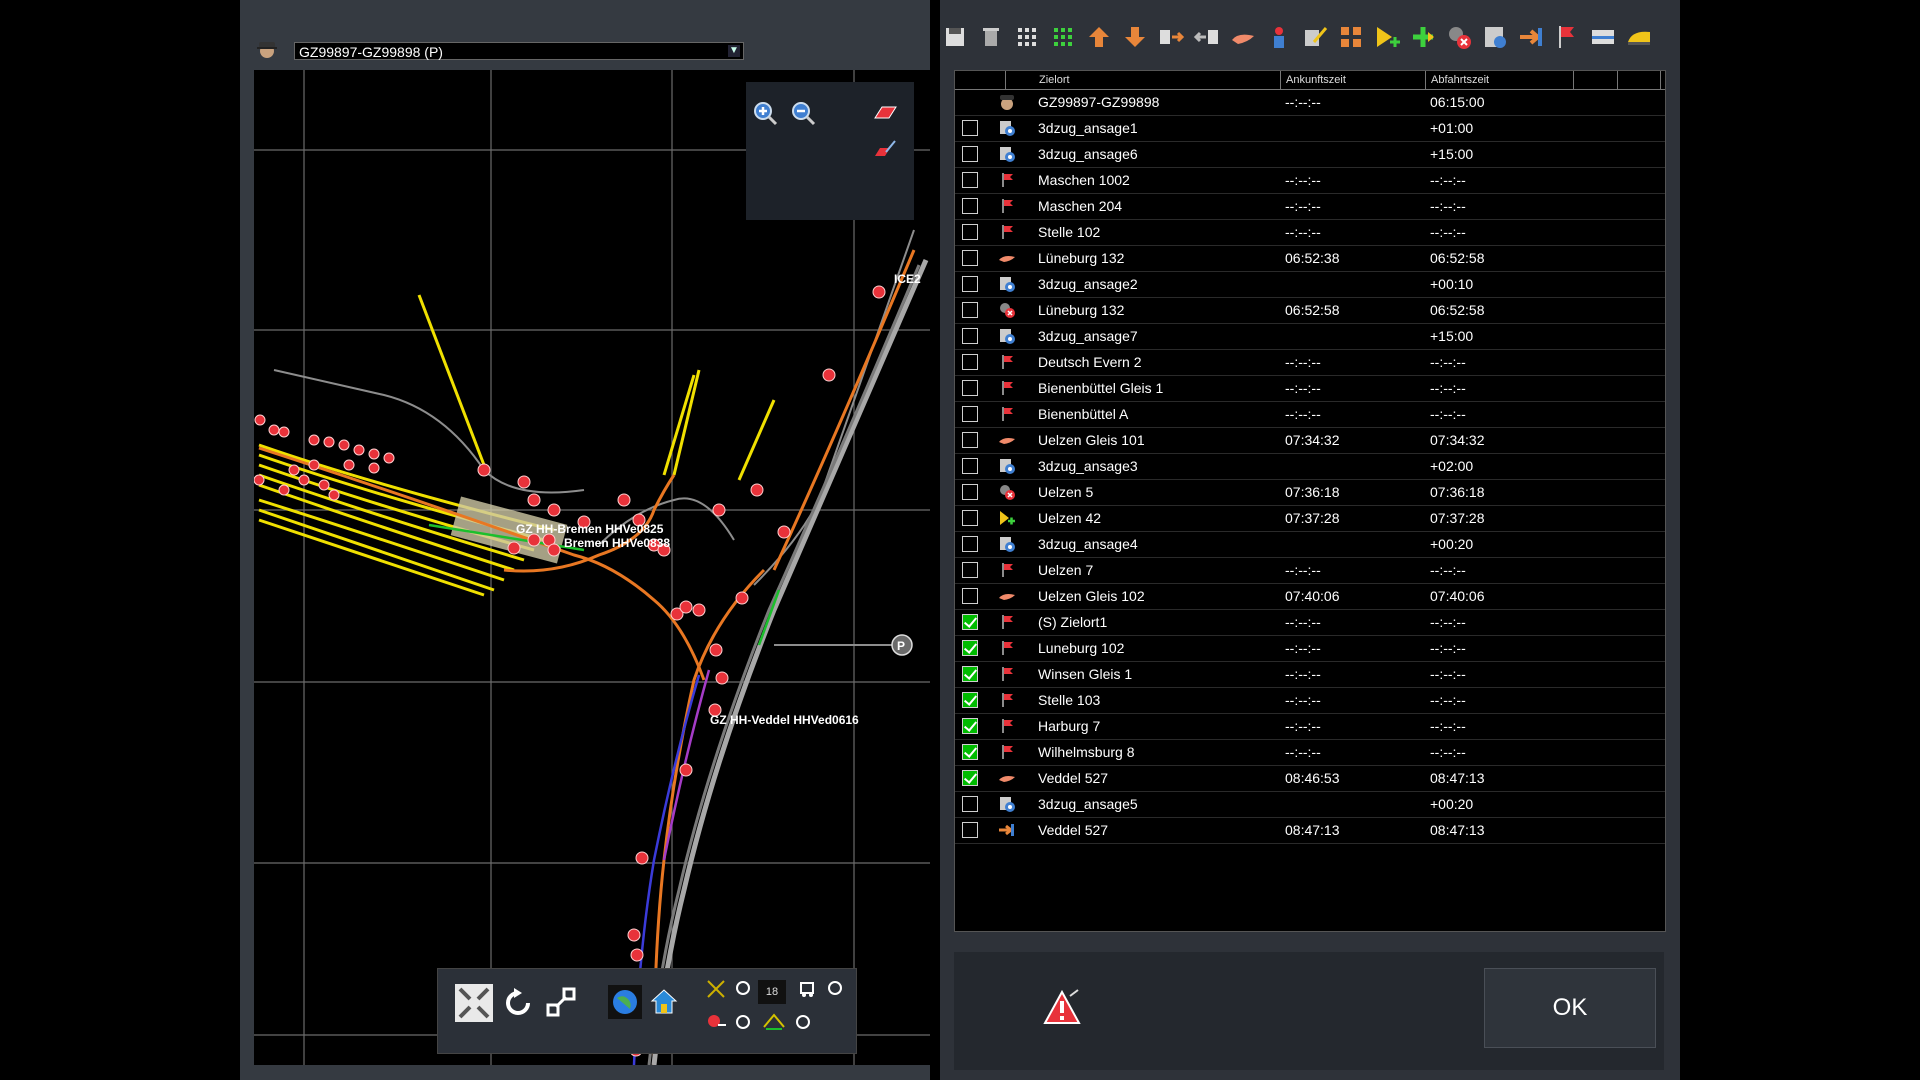  I want to click on table-row: Uelzen Gleis 101 07:34:32 07:34:32, so click(1310, 441).